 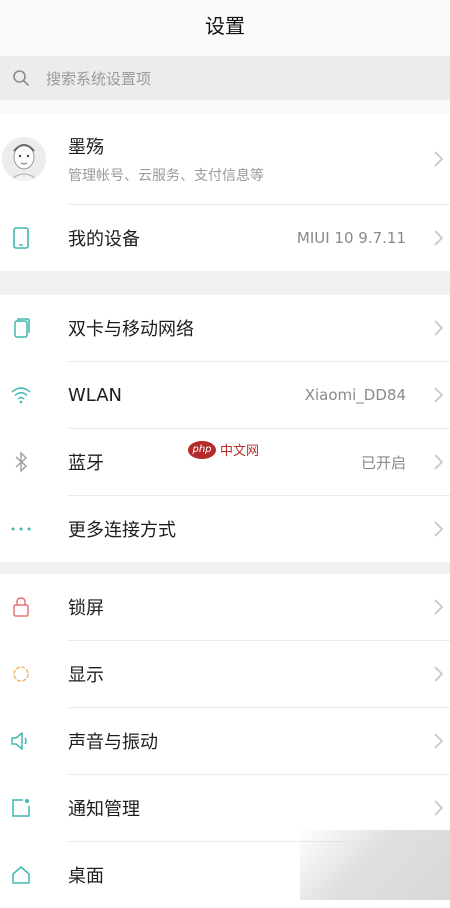 What do you see at coordinates (383, 462) in the screenshot?
I see `bluetooth-value: 已开启` at bounding box center [383, 462].